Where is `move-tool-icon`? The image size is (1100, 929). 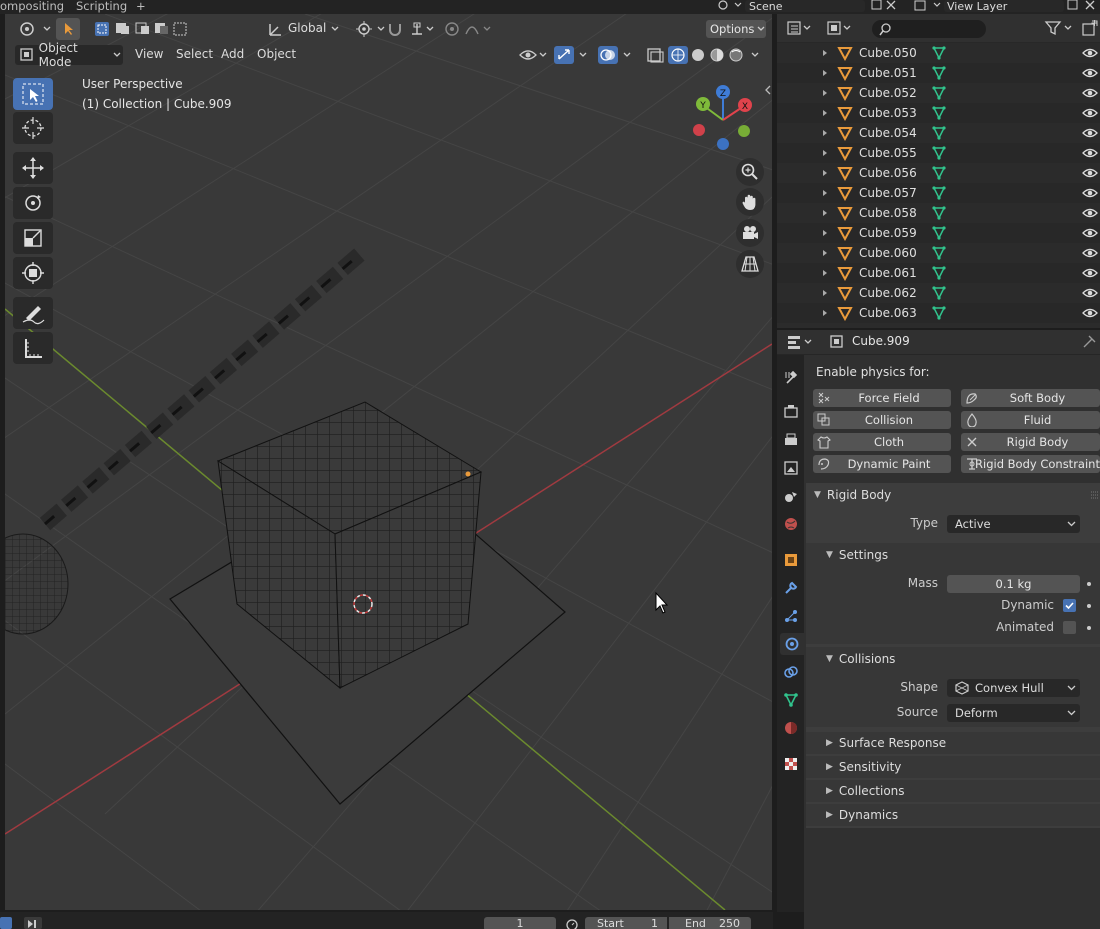
move-tool-icon is located at coordinates (33, 168).